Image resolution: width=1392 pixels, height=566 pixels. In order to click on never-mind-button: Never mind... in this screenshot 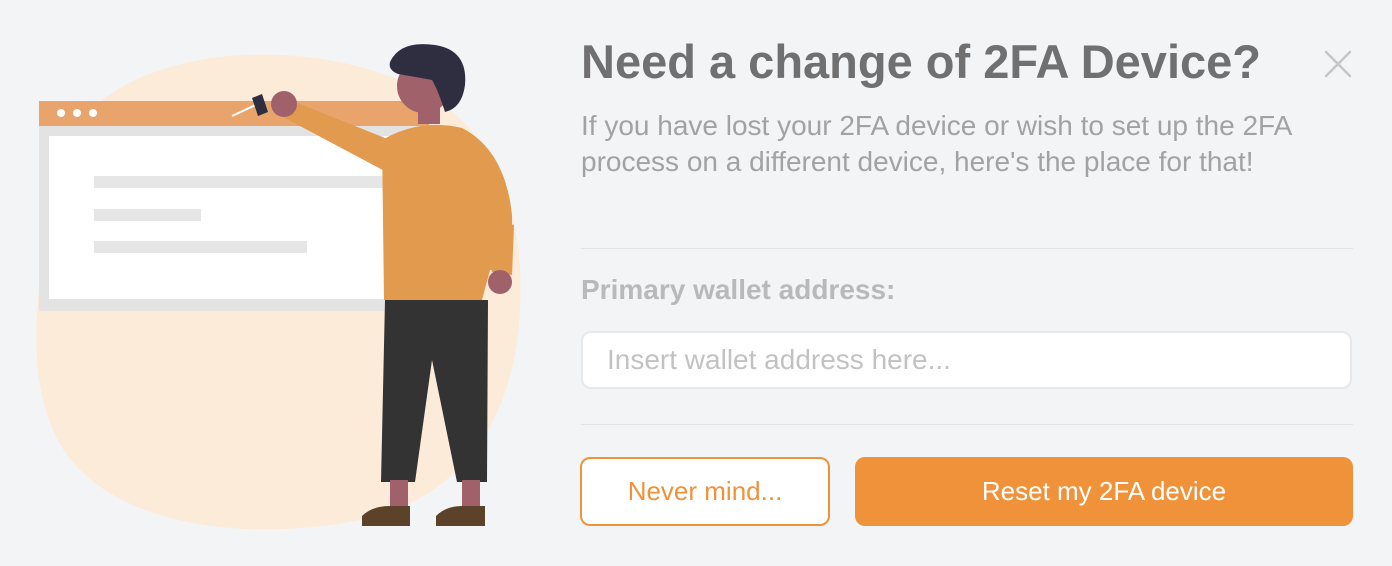, I will do `click(705, 491)`.